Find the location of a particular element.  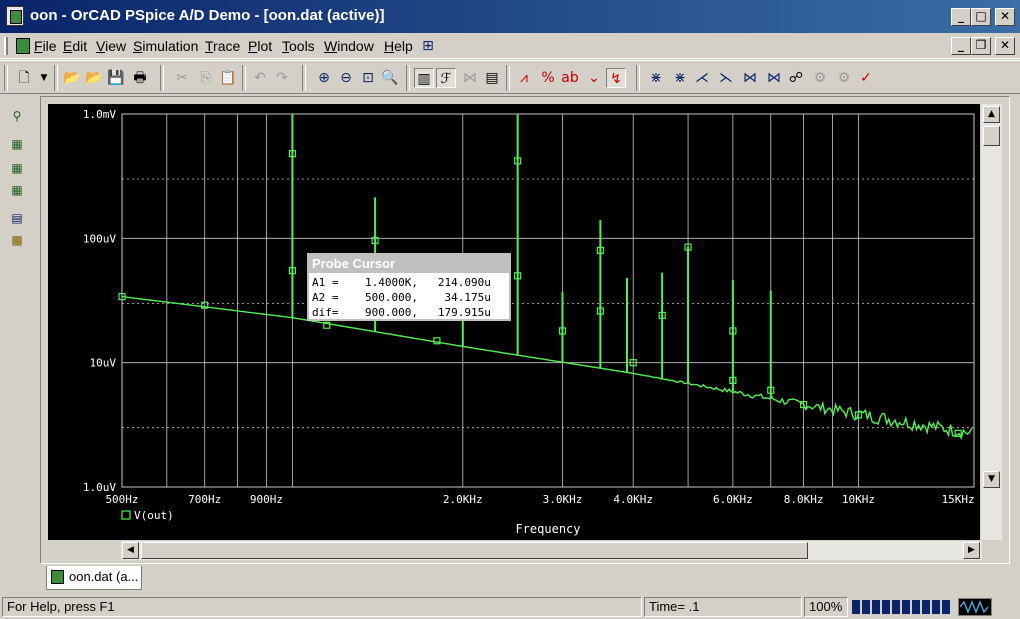

redo-icon: ↷ is located at coordinates (282, 78).